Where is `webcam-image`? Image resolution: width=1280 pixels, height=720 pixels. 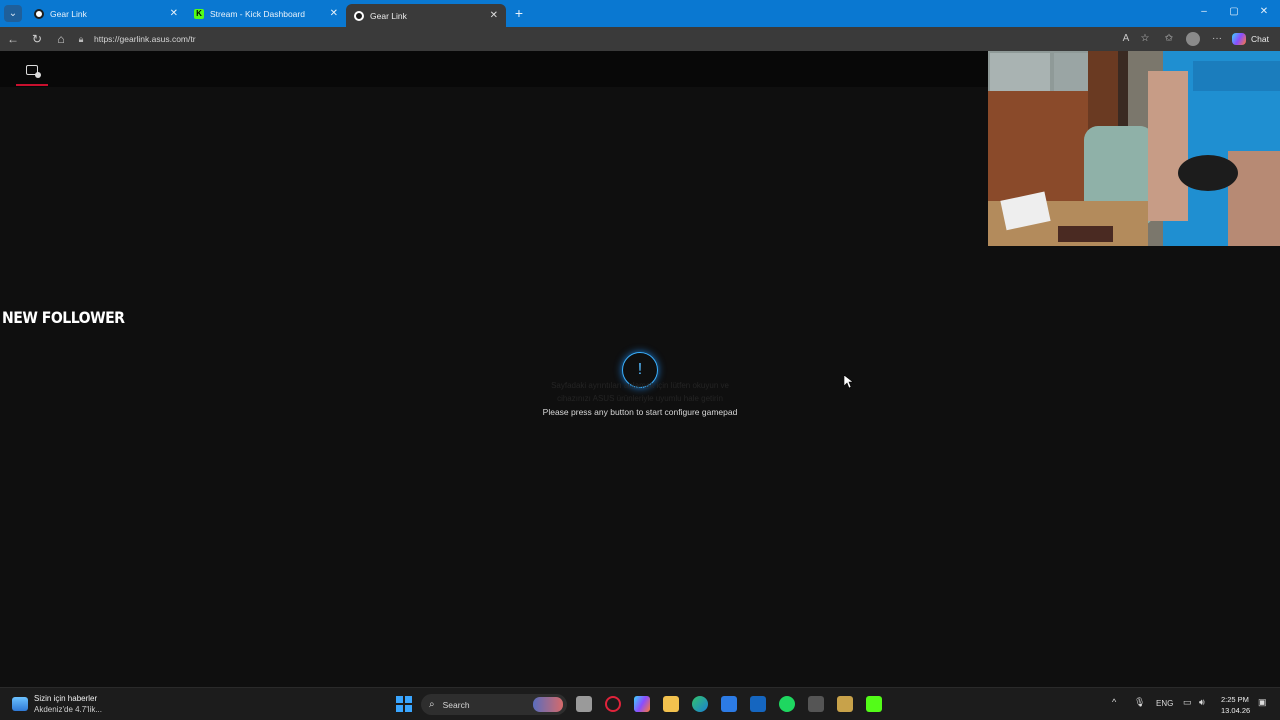 webcam-image is located at coordinates (1134, 148).